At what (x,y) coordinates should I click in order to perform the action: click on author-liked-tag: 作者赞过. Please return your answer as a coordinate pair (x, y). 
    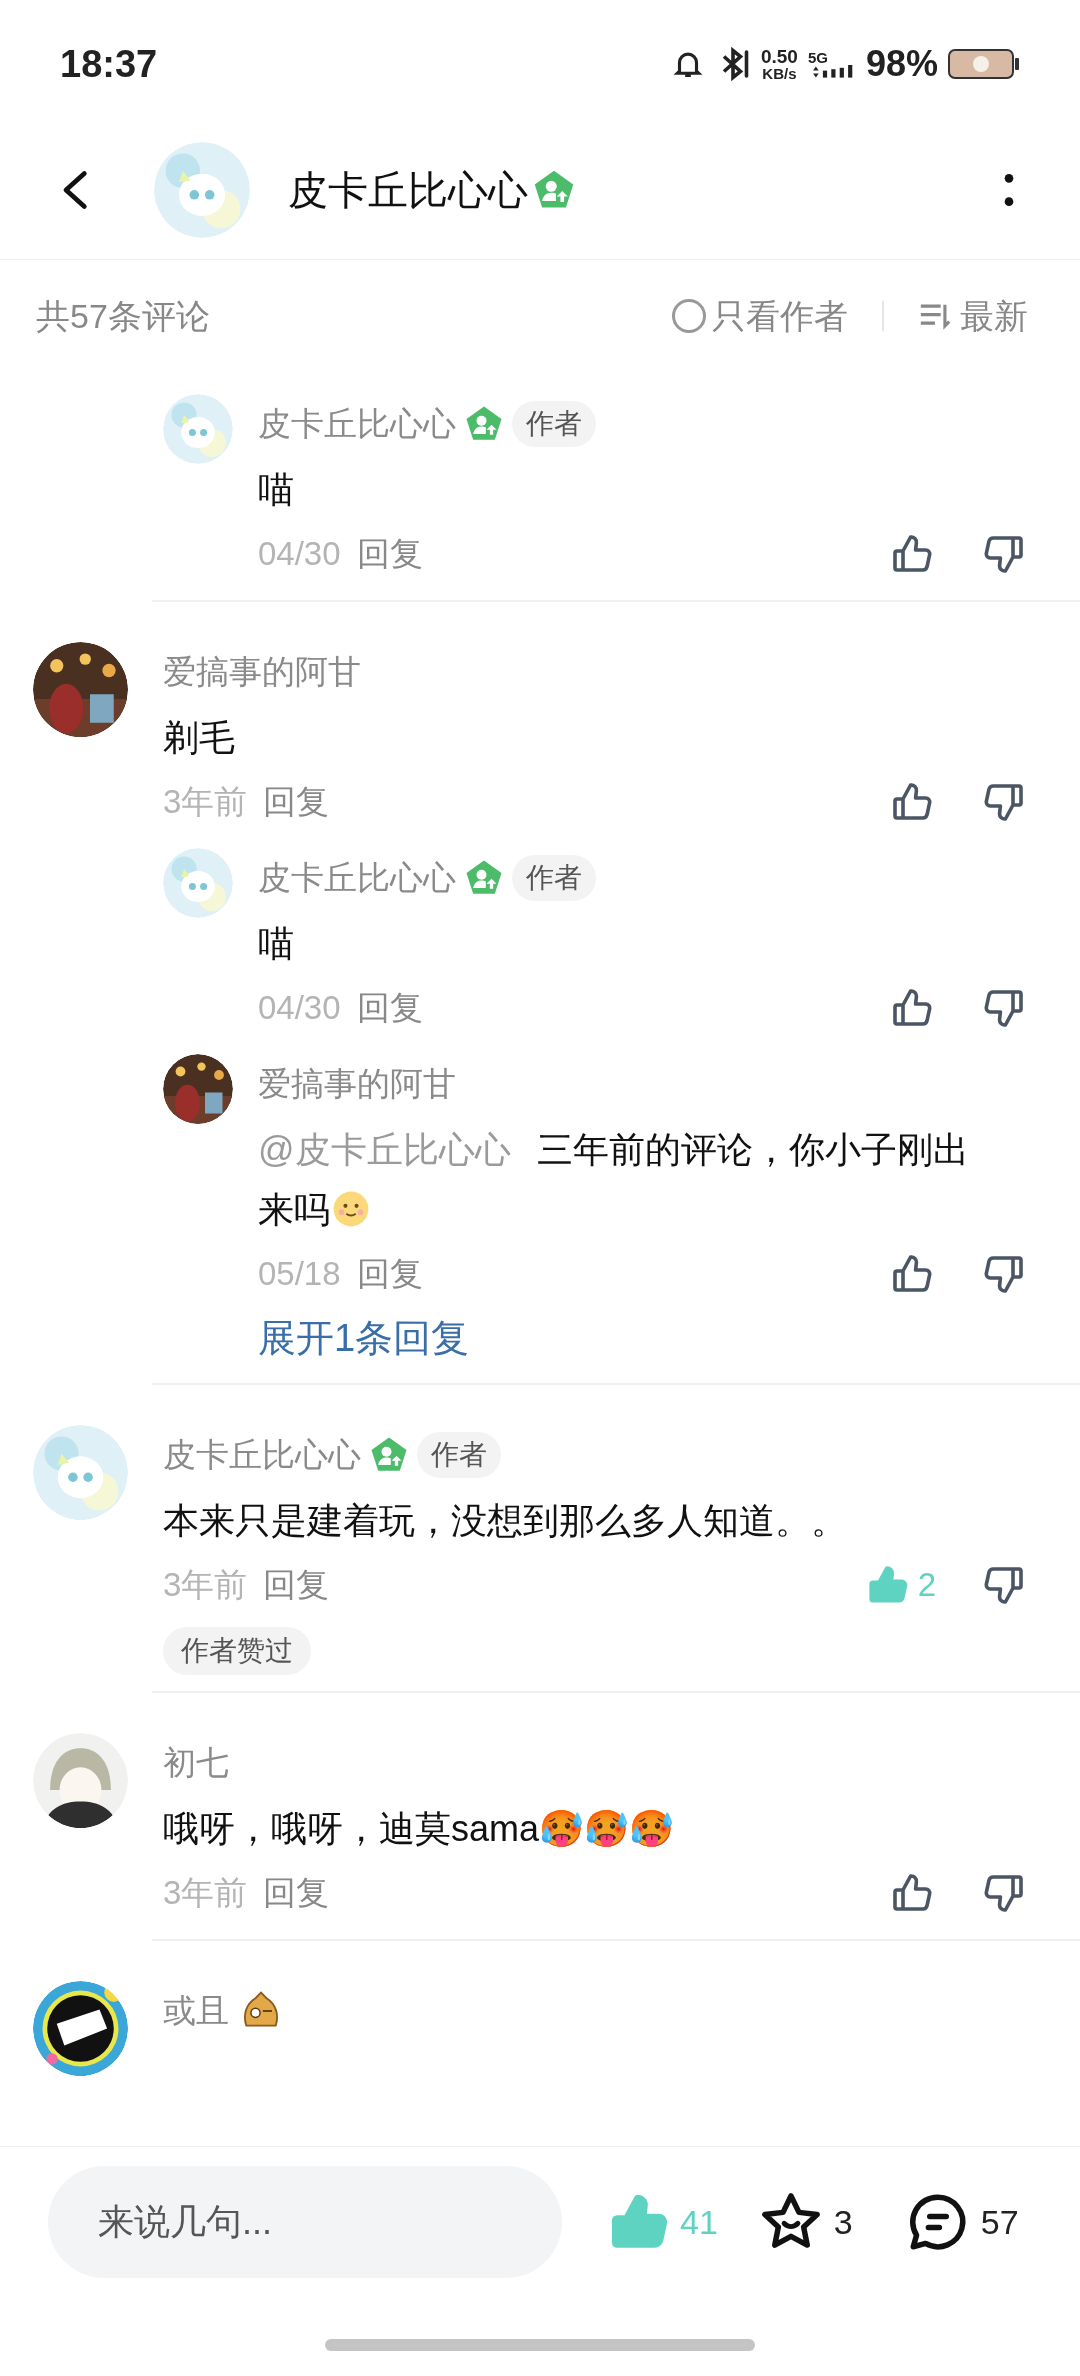
    Looking at the image, I should click on (237, 1651).